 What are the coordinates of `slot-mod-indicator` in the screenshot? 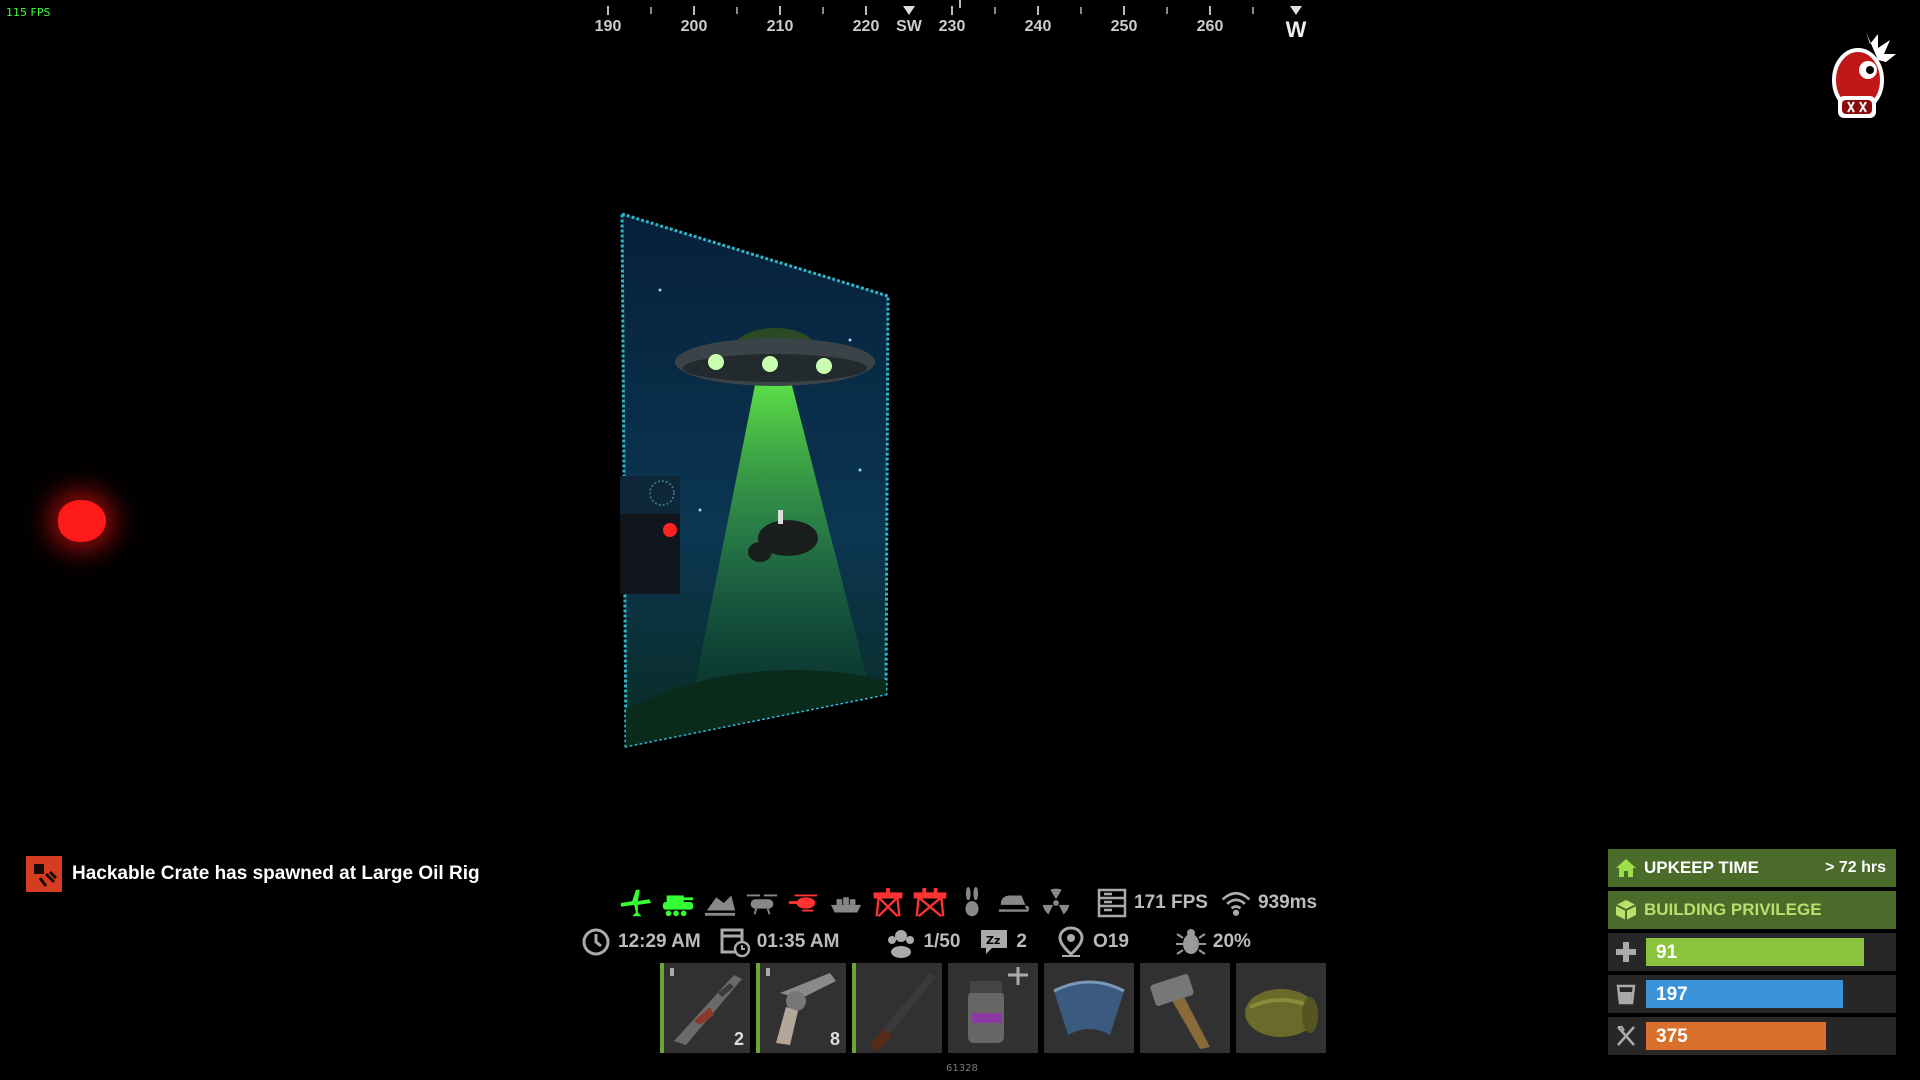 It's located at (768, 972).